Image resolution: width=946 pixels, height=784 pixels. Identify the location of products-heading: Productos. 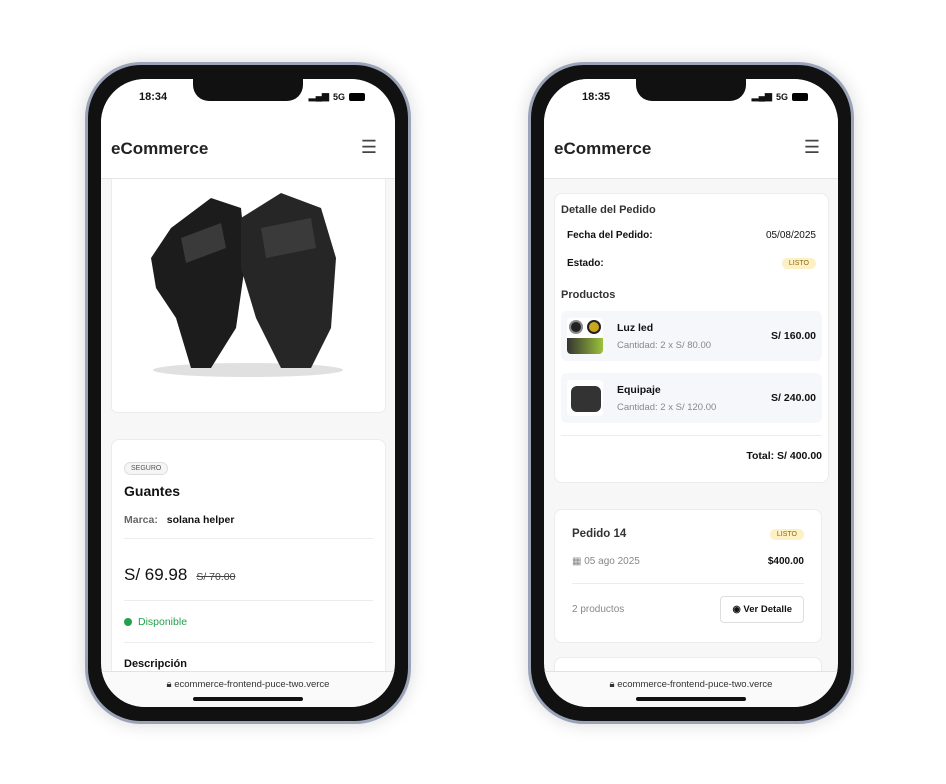
(588, 295).